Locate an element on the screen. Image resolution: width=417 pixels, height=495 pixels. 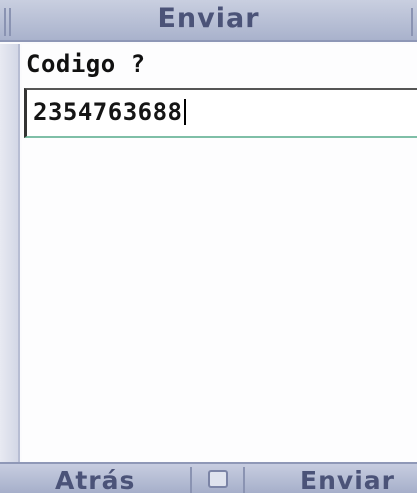
text-caret is located at coordinates (184, 112).